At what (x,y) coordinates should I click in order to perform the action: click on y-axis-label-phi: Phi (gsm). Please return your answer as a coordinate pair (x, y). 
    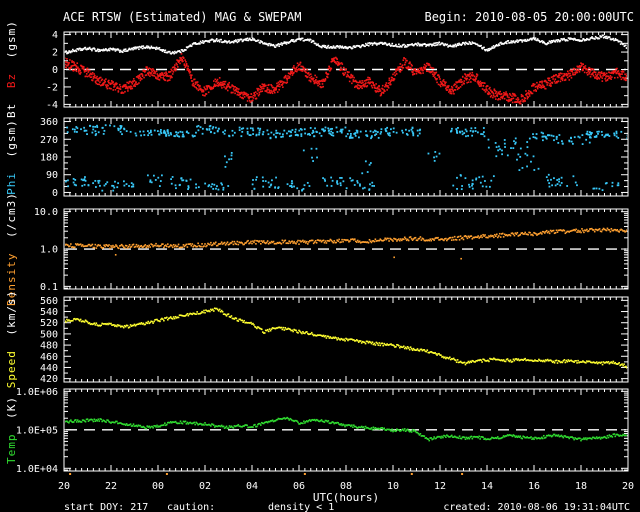
    Looking at the image, I should click on (11, 157).